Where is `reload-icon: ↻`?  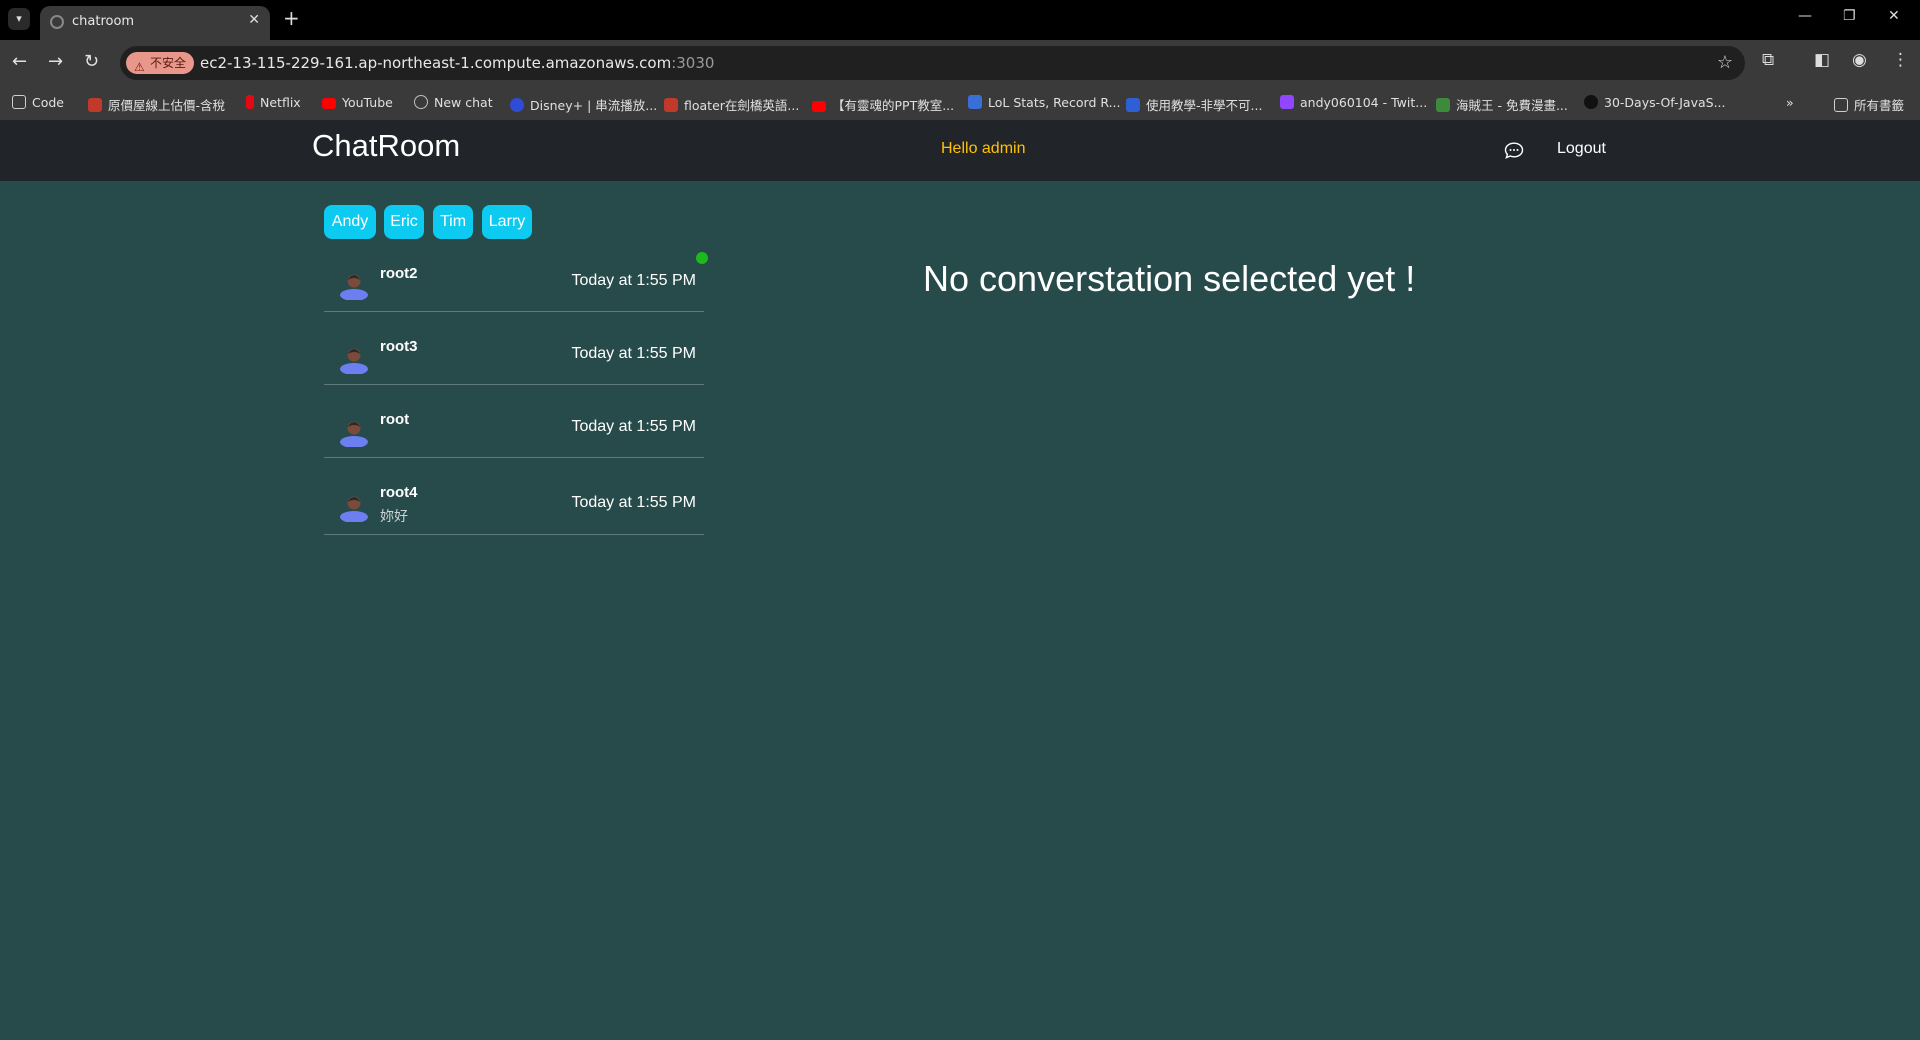 reload-icon: ↻ is located at coordinates (91, 61).